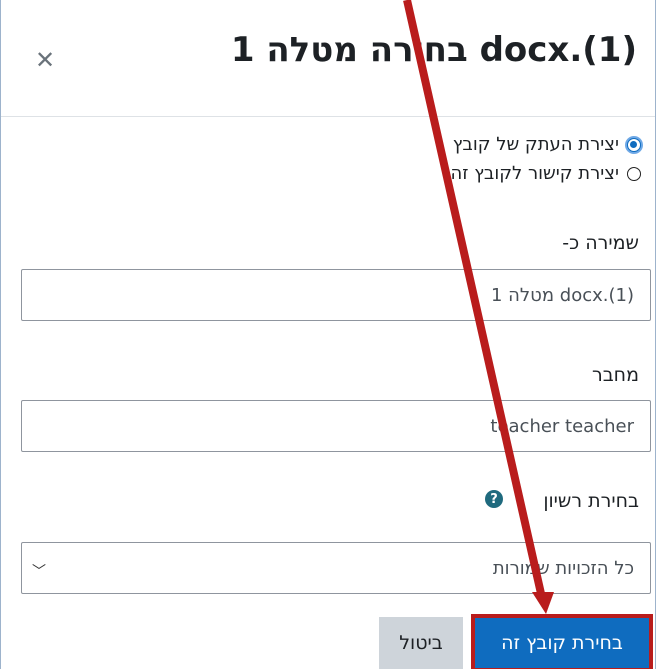 The image size is (658, 669). What do you see at coordinates (421, 643) in the screenshot?
I see `cancel-button: ביטול` at bounding box center [421, 643].